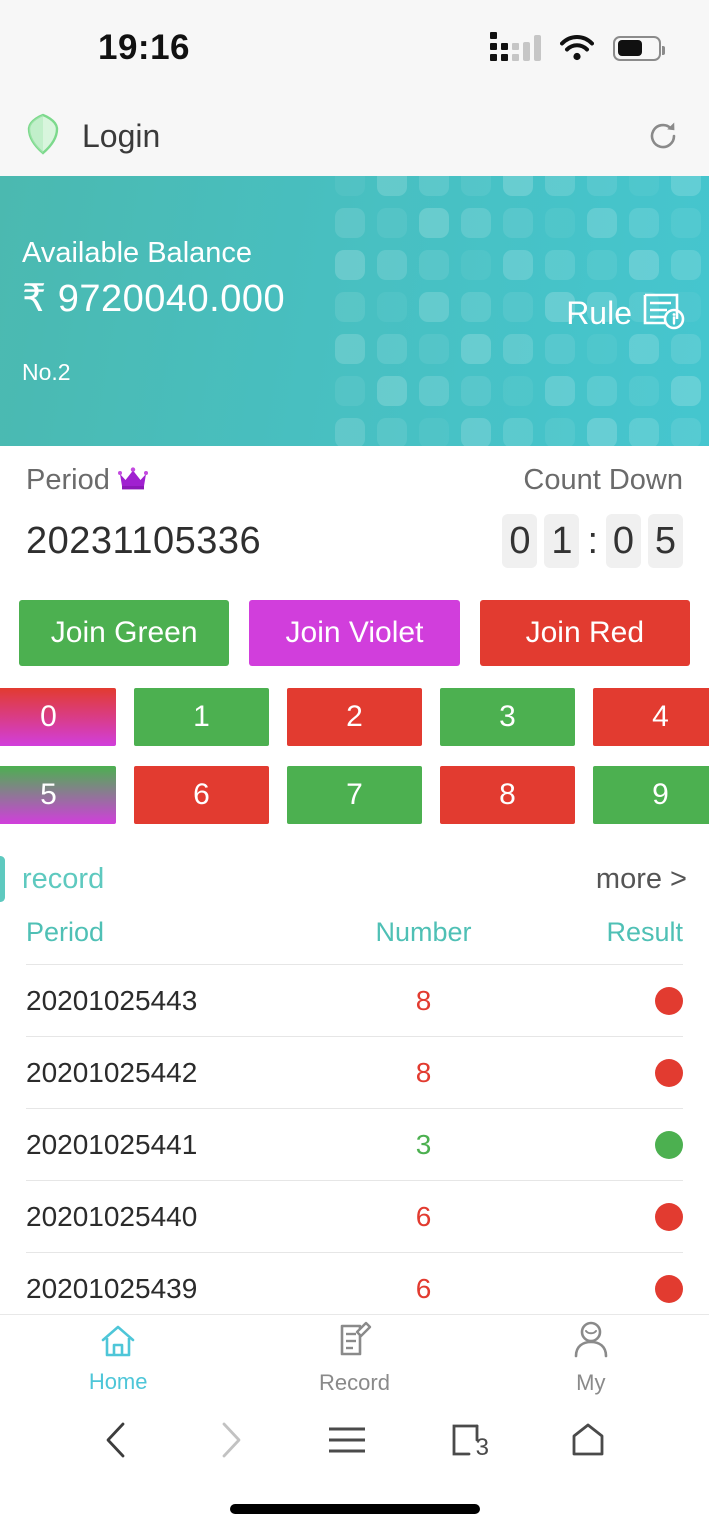 The height and width of the screenshot is (1536, 709). Describe the element at coordinates (651, 795) in the screenshot. I see `number-button-9: 9` at that location.